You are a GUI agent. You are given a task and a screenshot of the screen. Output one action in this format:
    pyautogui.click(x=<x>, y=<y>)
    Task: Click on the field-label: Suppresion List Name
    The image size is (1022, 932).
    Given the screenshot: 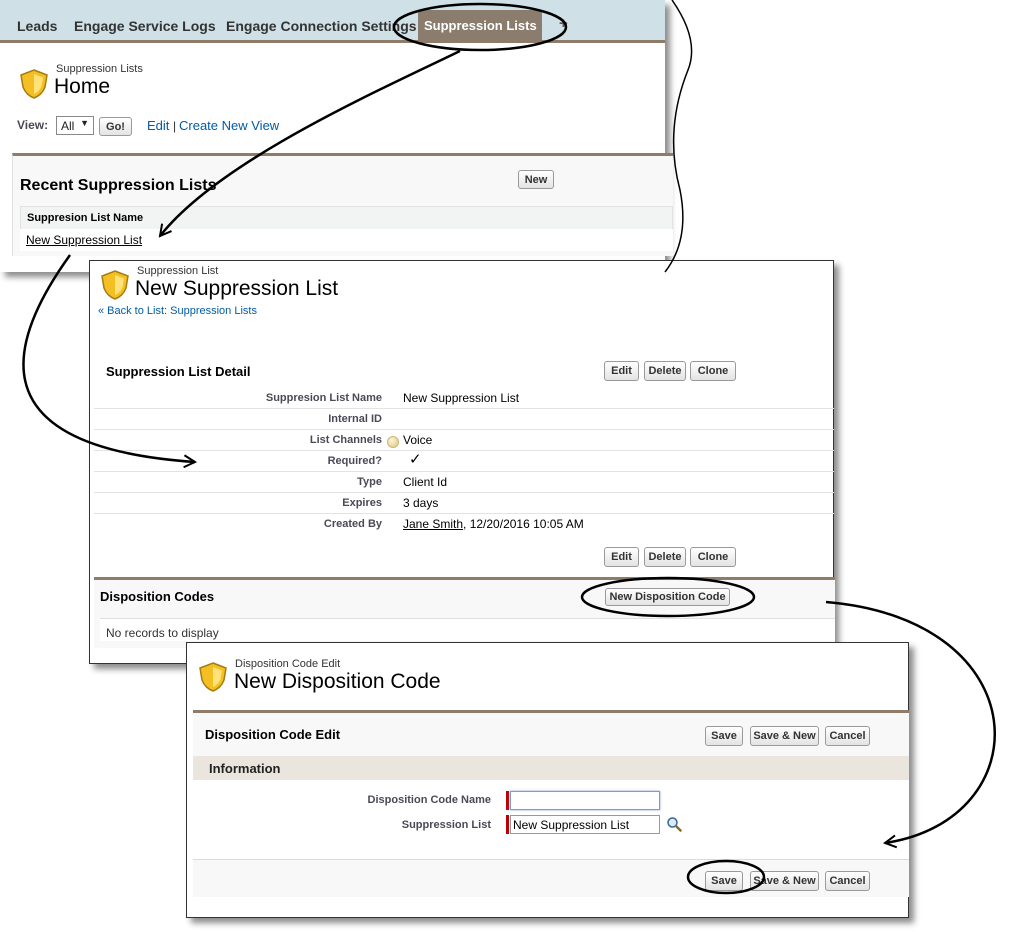 What is the action you would take?
    pyautogui.click(x=323, y=398)
    